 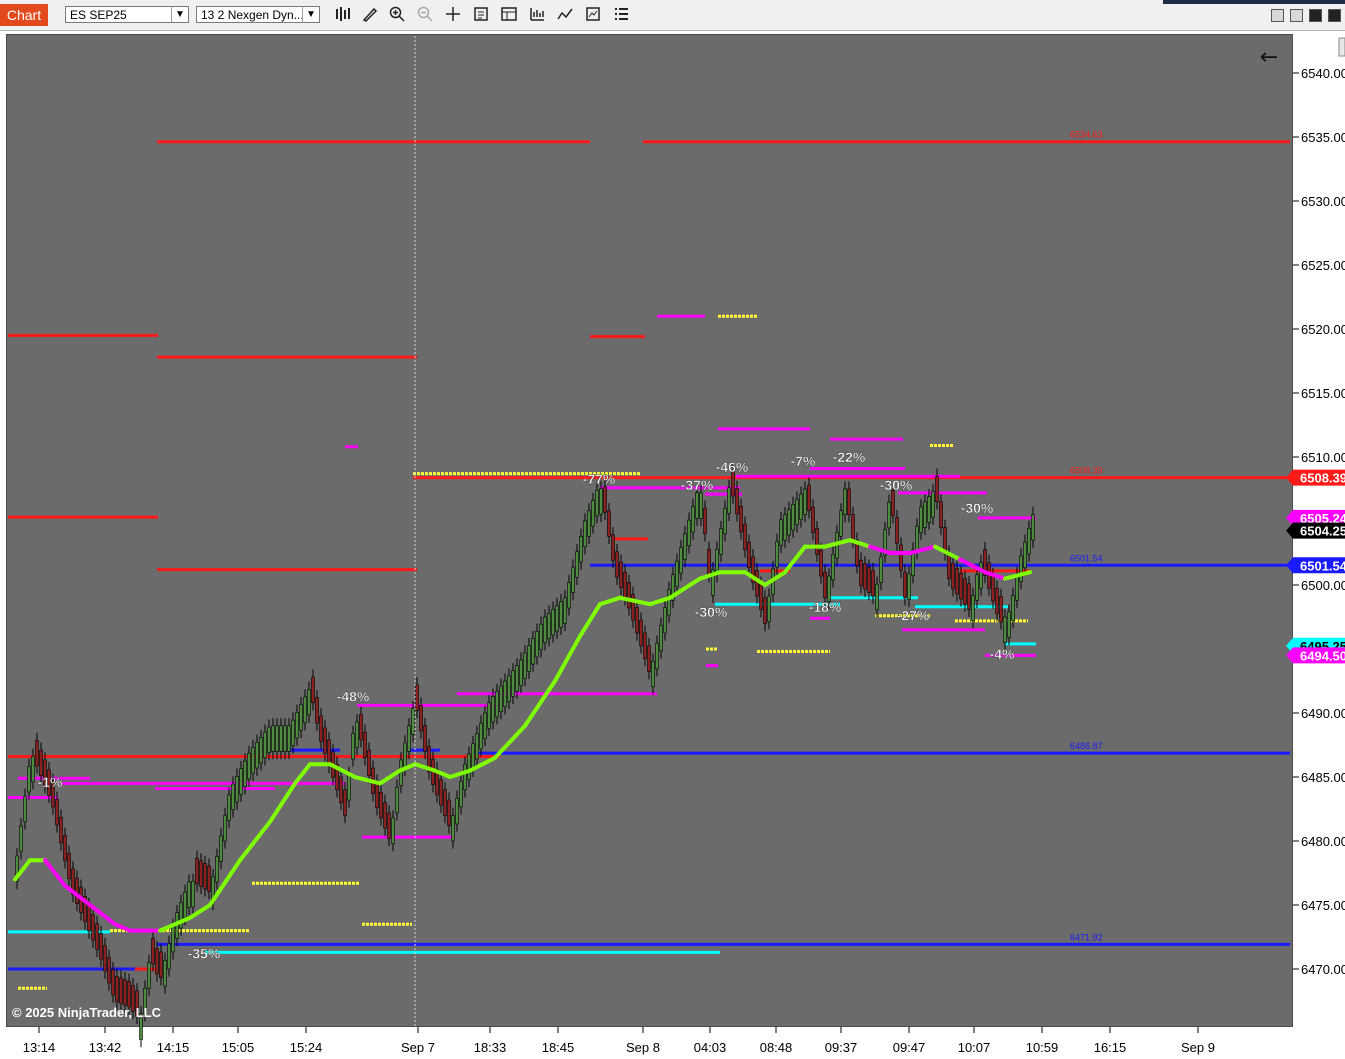 What do you see at coordinates (1341, 47) in the screenshot?
I see `scroll-handle` at bounding box center [1341, 47].